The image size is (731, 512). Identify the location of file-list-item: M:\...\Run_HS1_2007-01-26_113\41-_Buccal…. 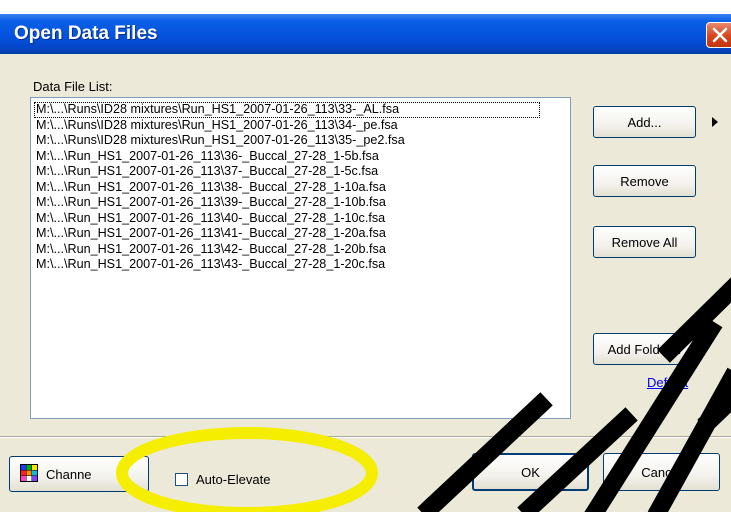
(302, 234).